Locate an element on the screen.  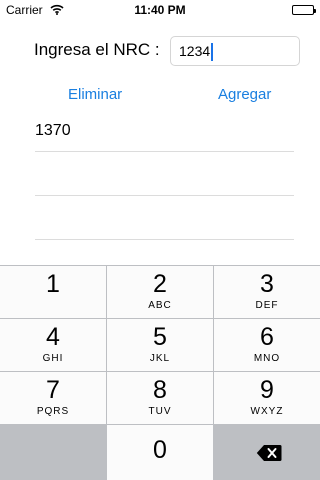
clock: 11:40 PM is located at coordinates (160, 10).